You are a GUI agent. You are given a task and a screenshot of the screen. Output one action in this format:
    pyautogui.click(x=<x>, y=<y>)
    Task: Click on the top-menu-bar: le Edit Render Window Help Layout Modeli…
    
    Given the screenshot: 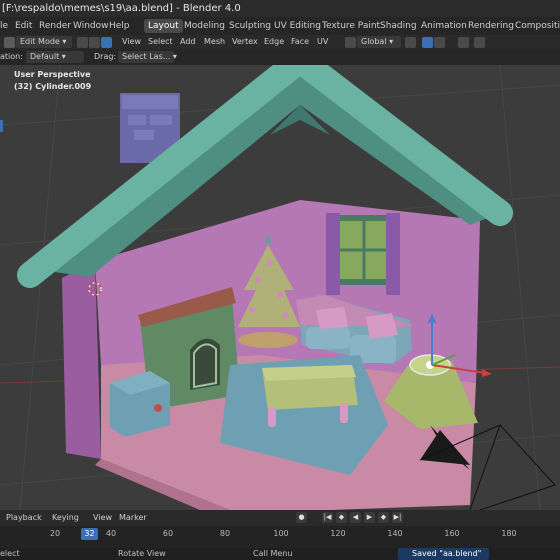 What is the action you would take?
    pyautogui.click(x=280, y=26)
    